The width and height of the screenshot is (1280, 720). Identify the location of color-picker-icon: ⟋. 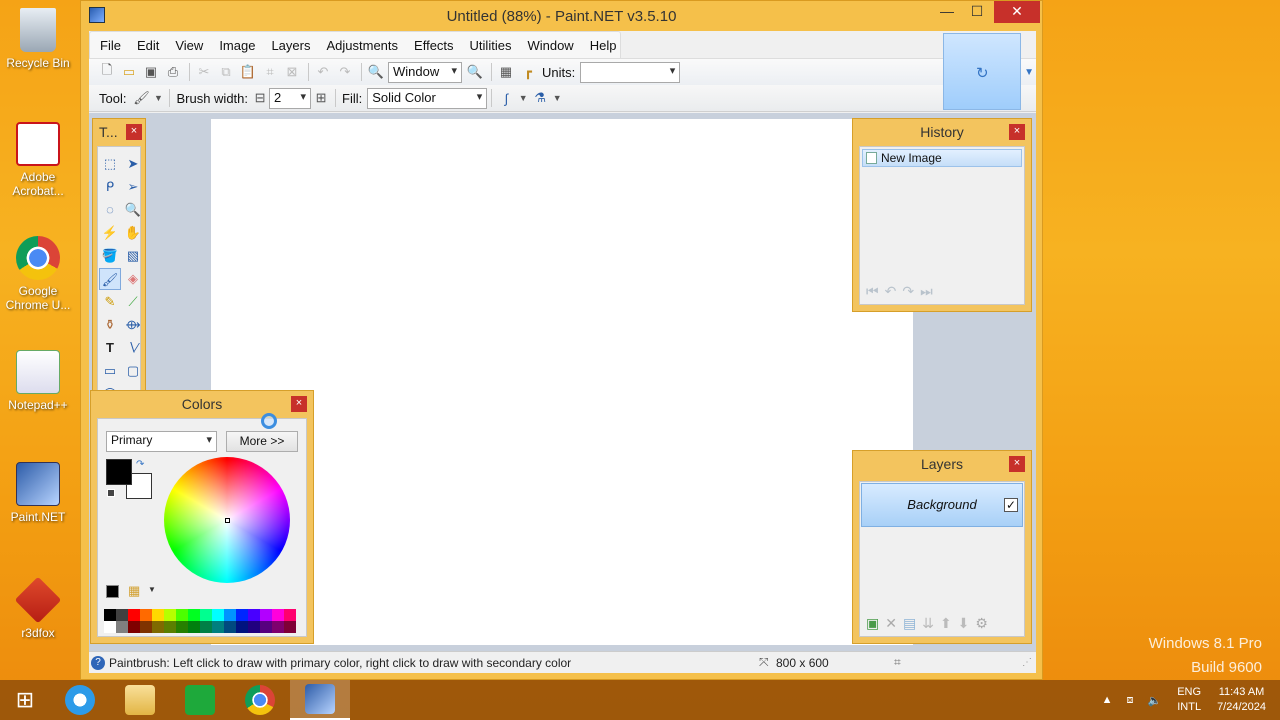
(133, 302).